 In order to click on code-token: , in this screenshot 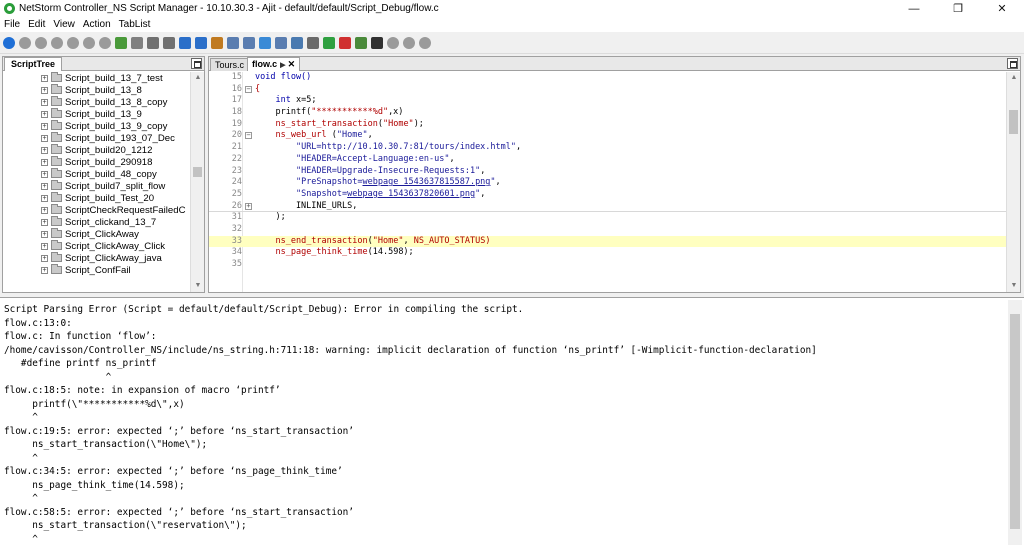, I will do `click(483, 170)`.